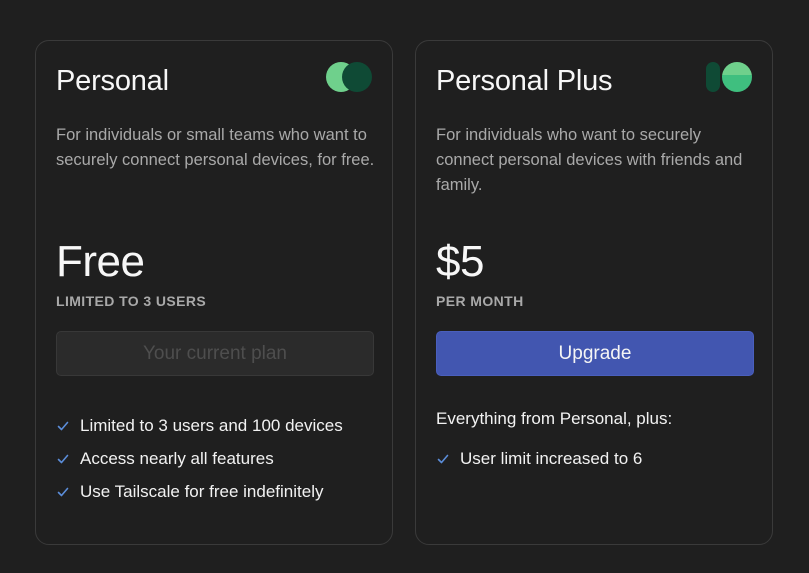 This screenshot has width=809, height=573. I want to click on plan-title: Personal, so click(112, 81).